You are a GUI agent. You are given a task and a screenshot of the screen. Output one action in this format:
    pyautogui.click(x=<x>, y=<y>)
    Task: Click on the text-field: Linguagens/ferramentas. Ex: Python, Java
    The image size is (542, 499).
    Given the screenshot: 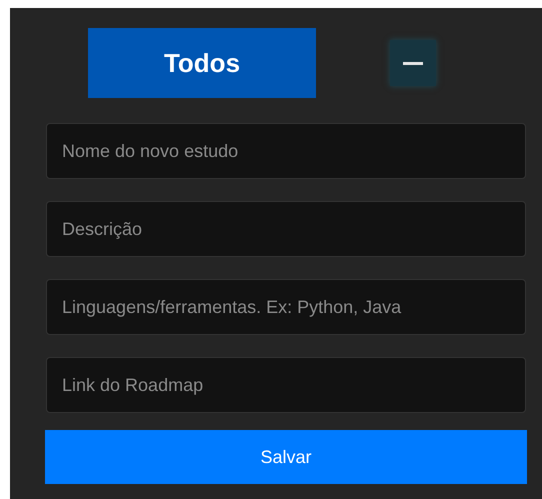 What is the action you would take?
    pyautogui.click(x=286, y=307)
    